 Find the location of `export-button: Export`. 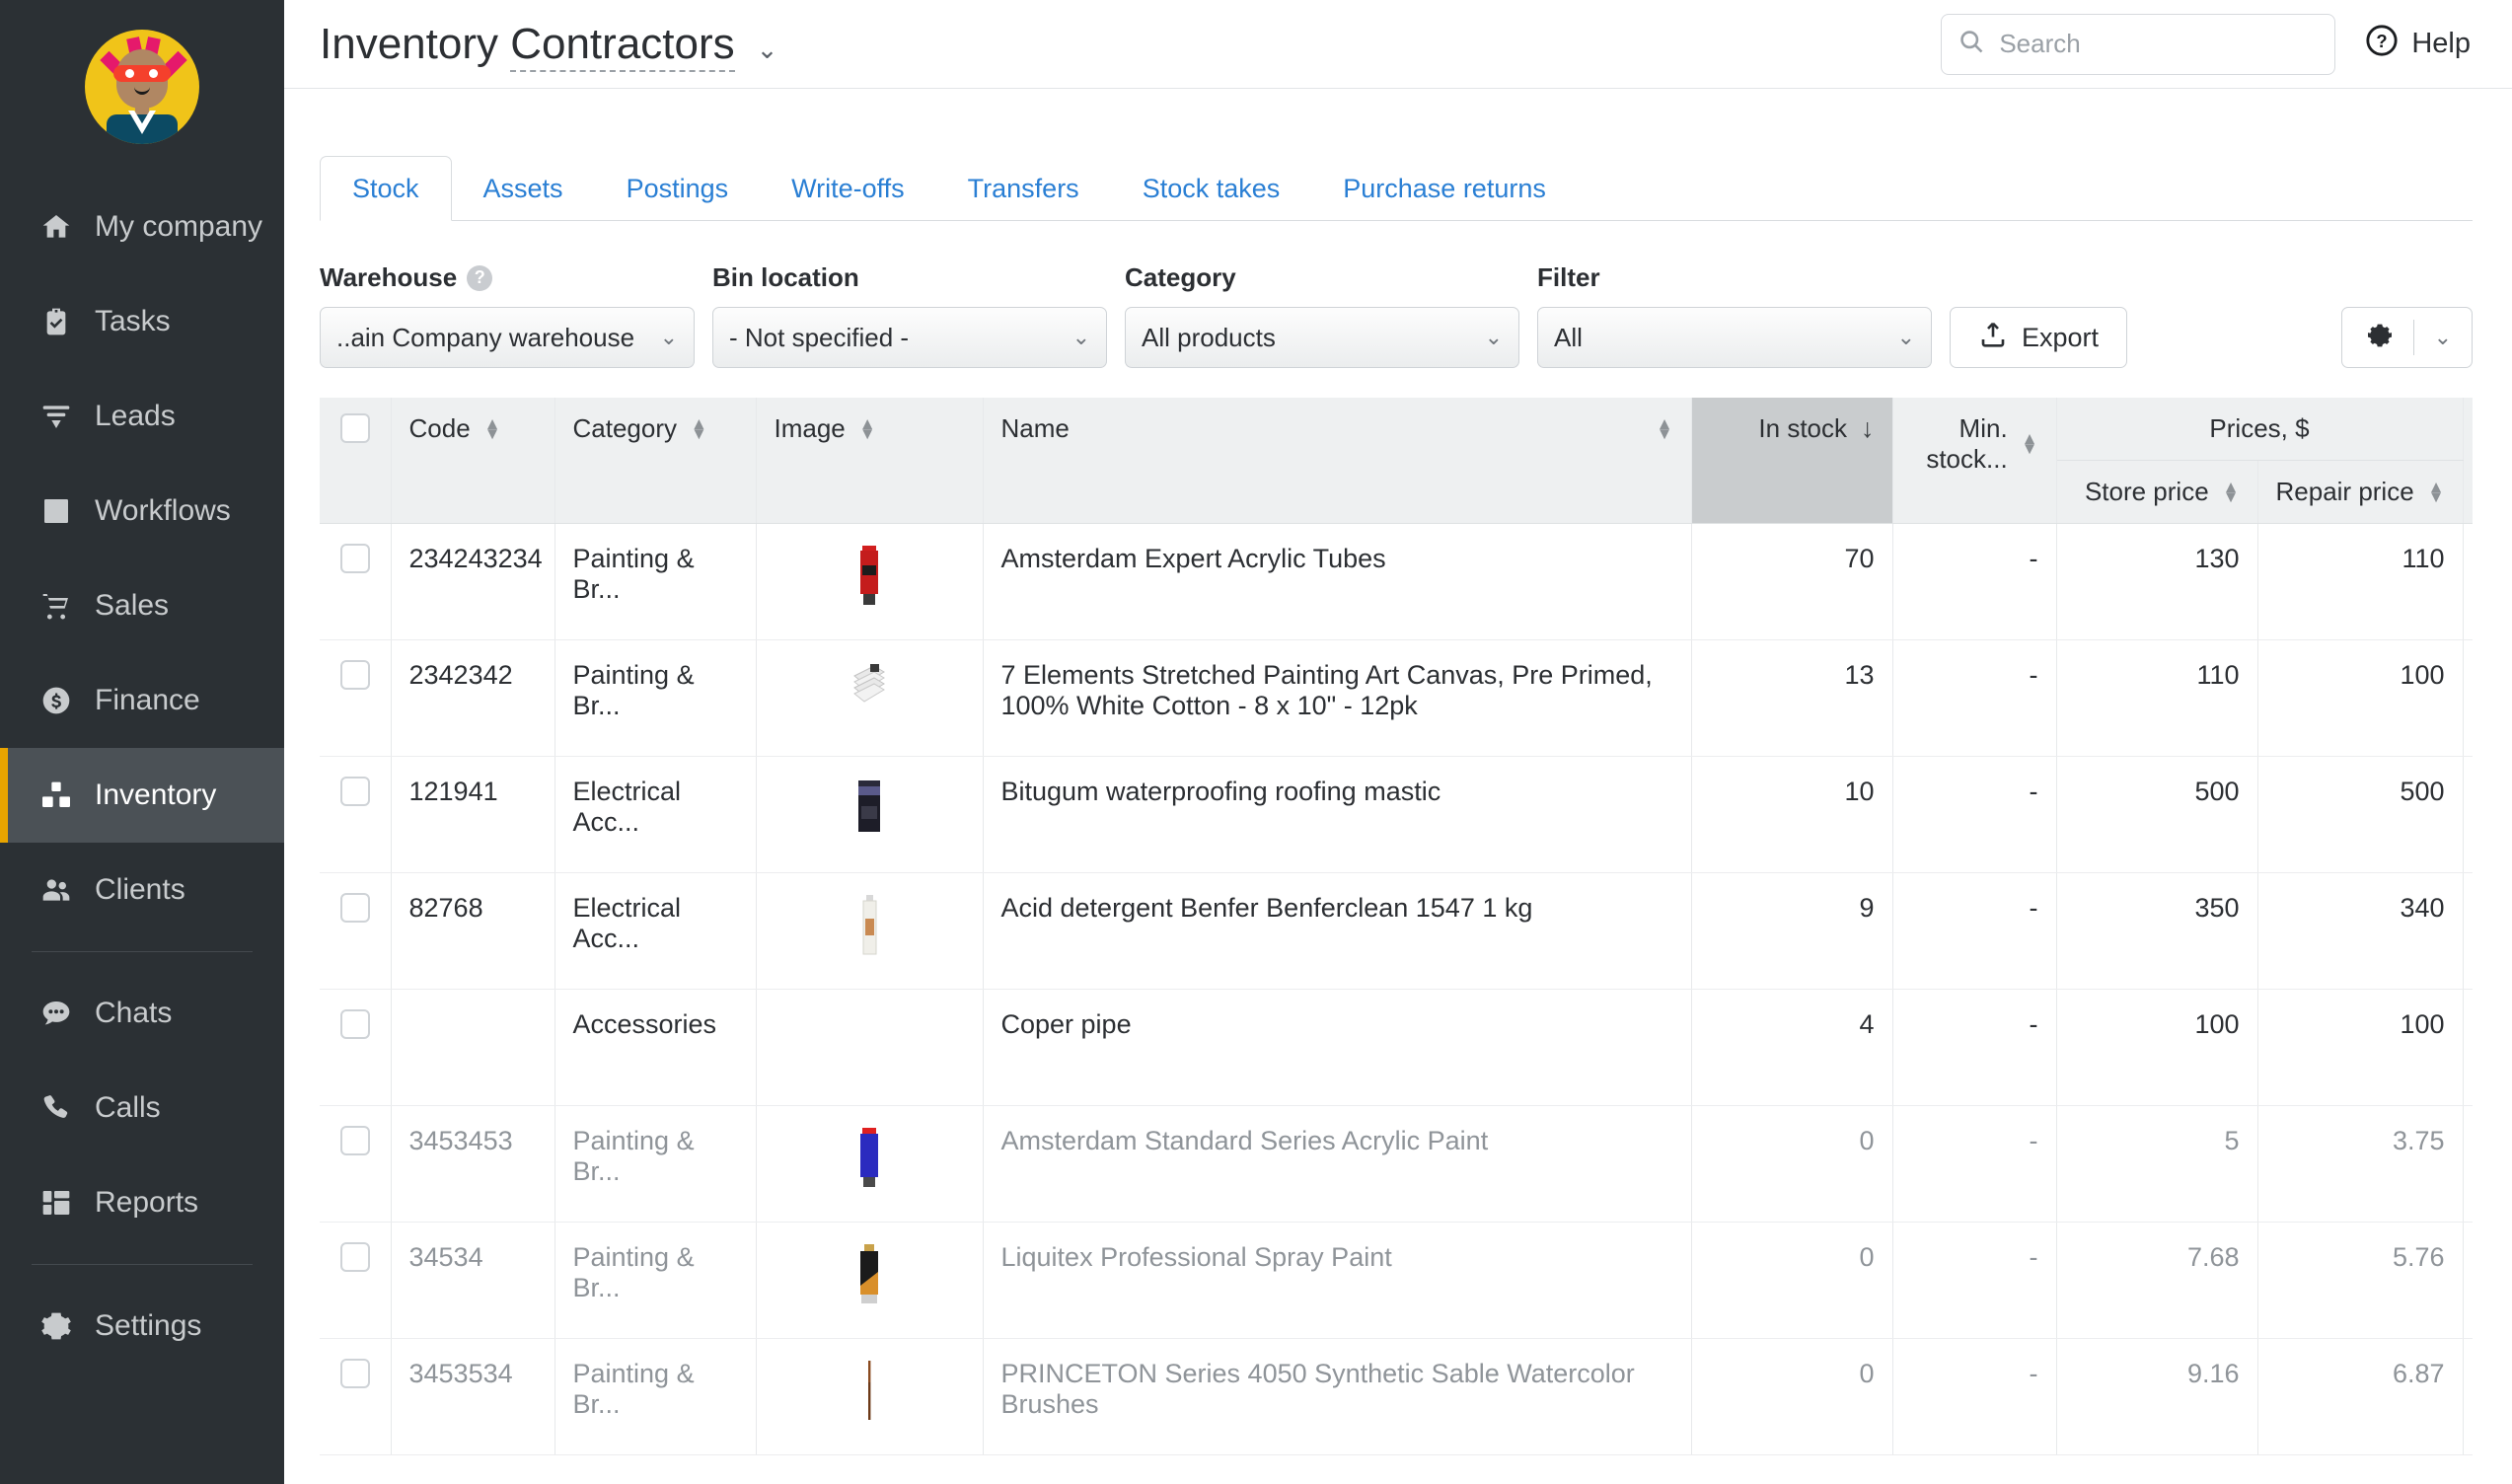

export-button: Export is located at coordinates (2039, 337).